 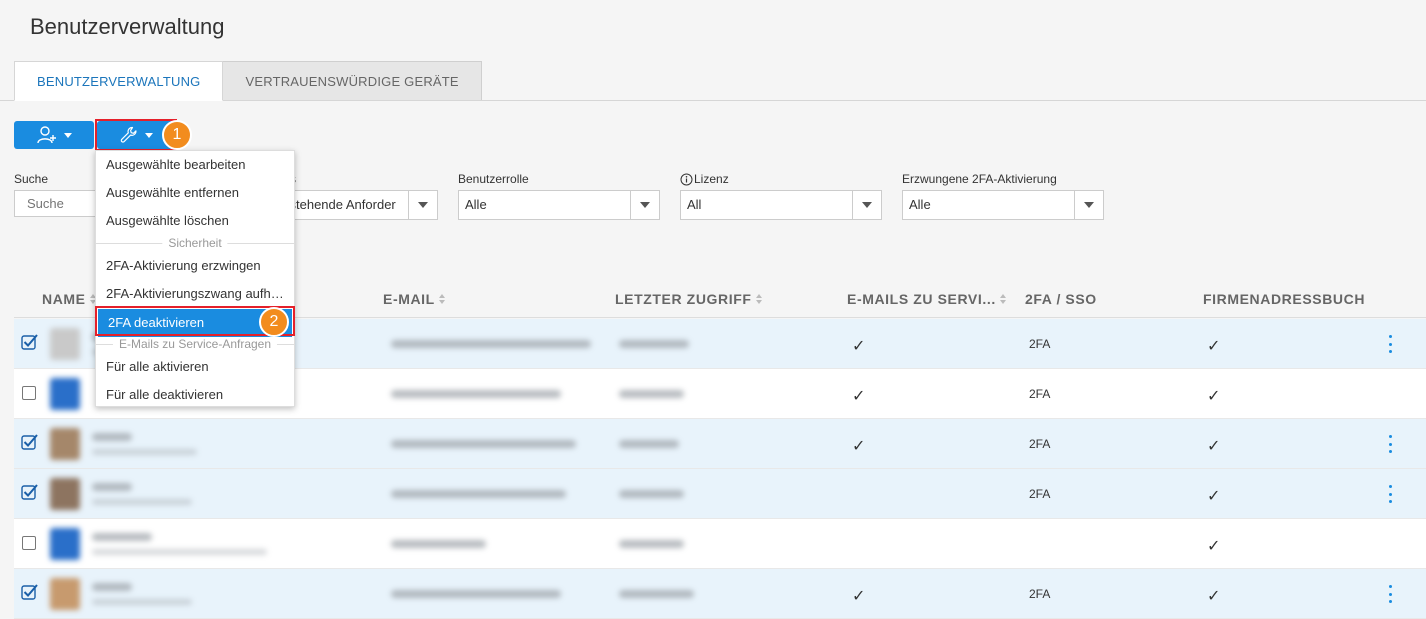 I want to click on search-input, so click(x=59, y=203).